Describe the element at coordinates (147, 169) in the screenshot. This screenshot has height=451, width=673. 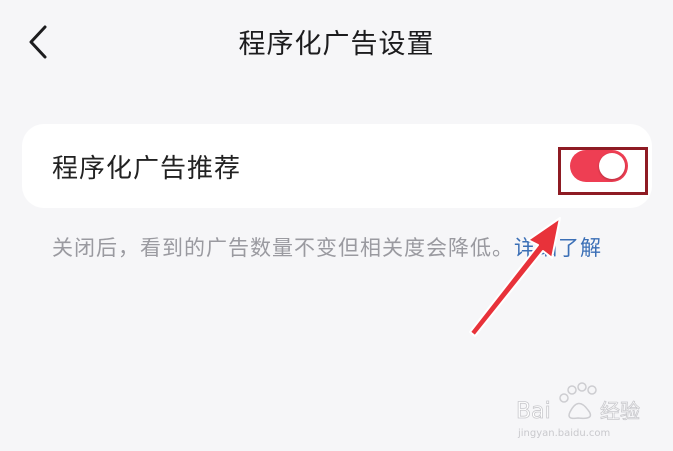
I see `setting-label: 程序化广告推荐` at that location.